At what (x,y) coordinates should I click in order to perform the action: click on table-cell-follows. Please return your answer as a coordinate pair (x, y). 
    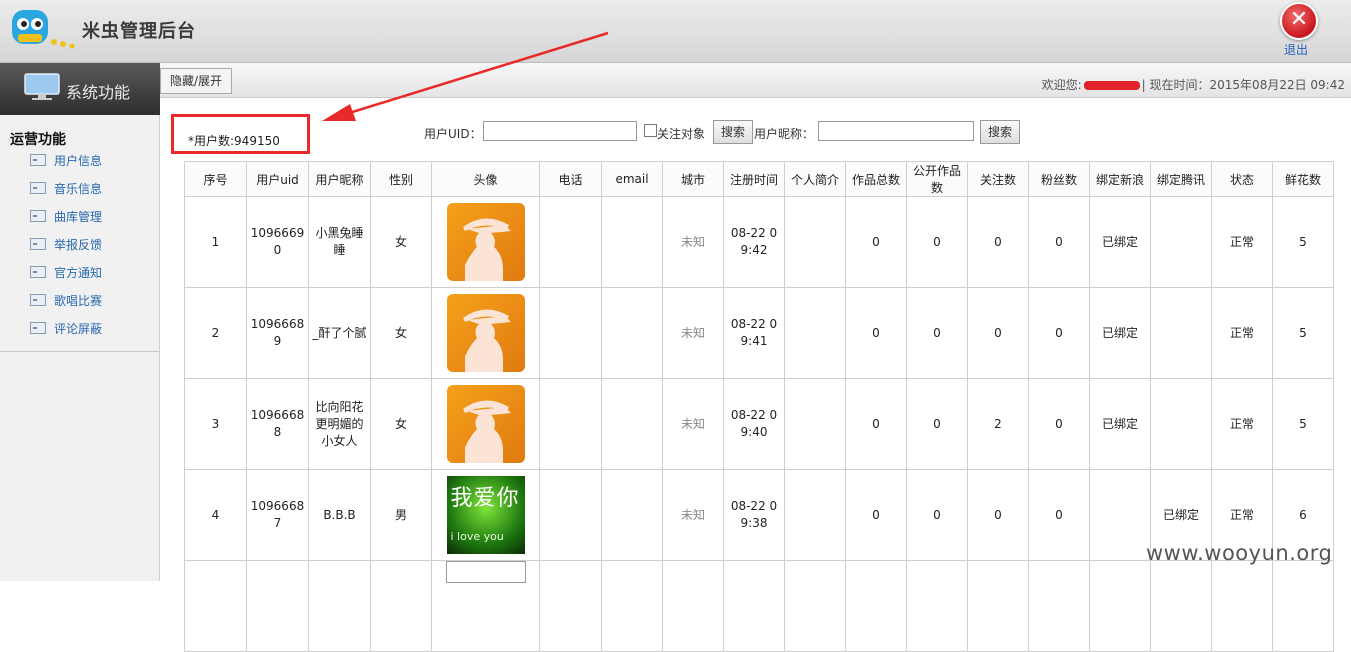
    Looking at the image, I should click on (998, 606).